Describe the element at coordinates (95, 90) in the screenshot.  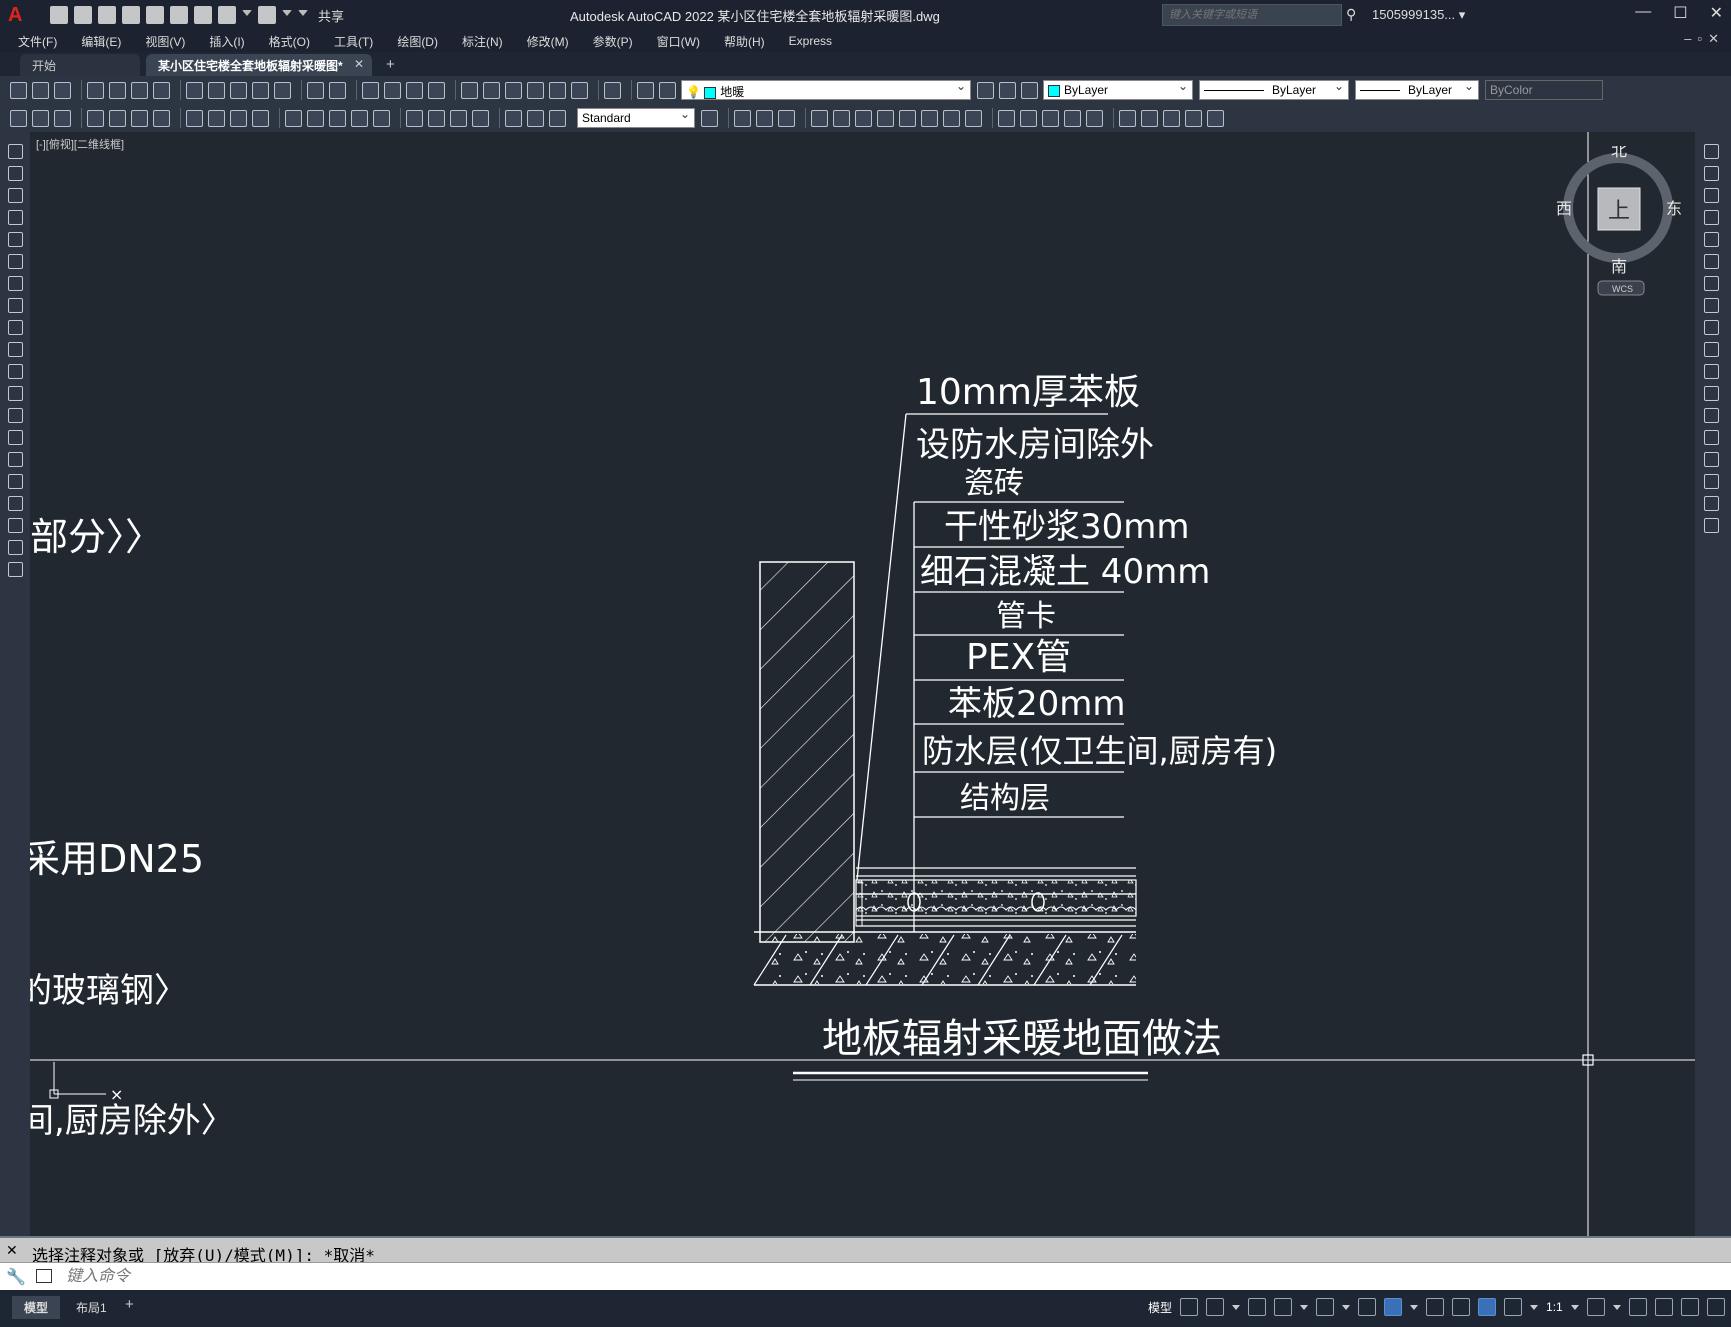
I see `print-icon` at that location.